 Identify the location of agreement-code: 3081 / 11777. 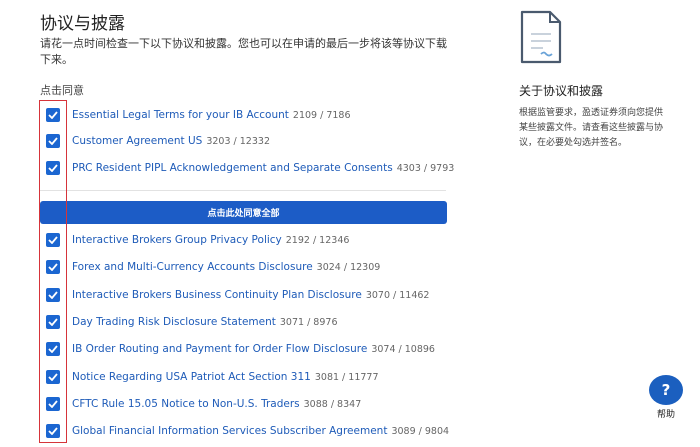
(346, 377).